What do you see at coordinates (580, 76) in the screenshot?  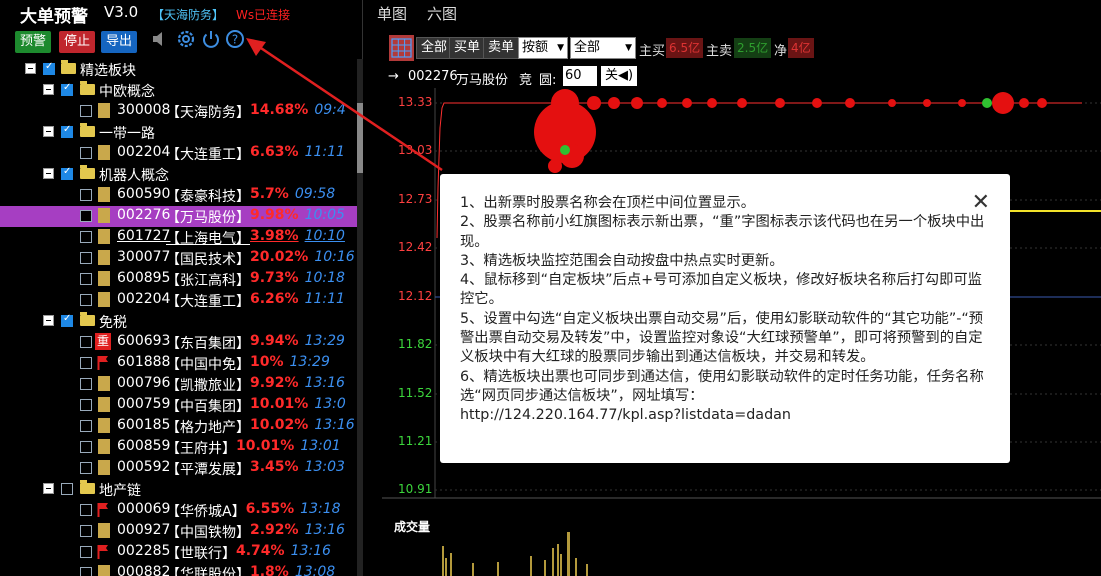 I see `circle-size-input: 60` at bounding box center [580, 76].